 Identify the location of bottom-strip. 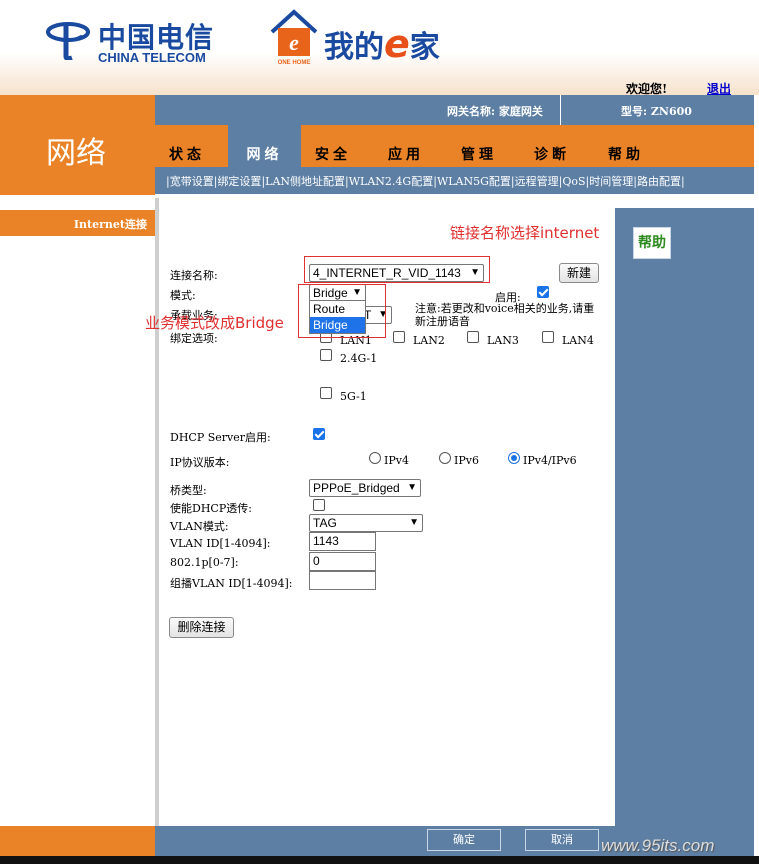
(379, 860).